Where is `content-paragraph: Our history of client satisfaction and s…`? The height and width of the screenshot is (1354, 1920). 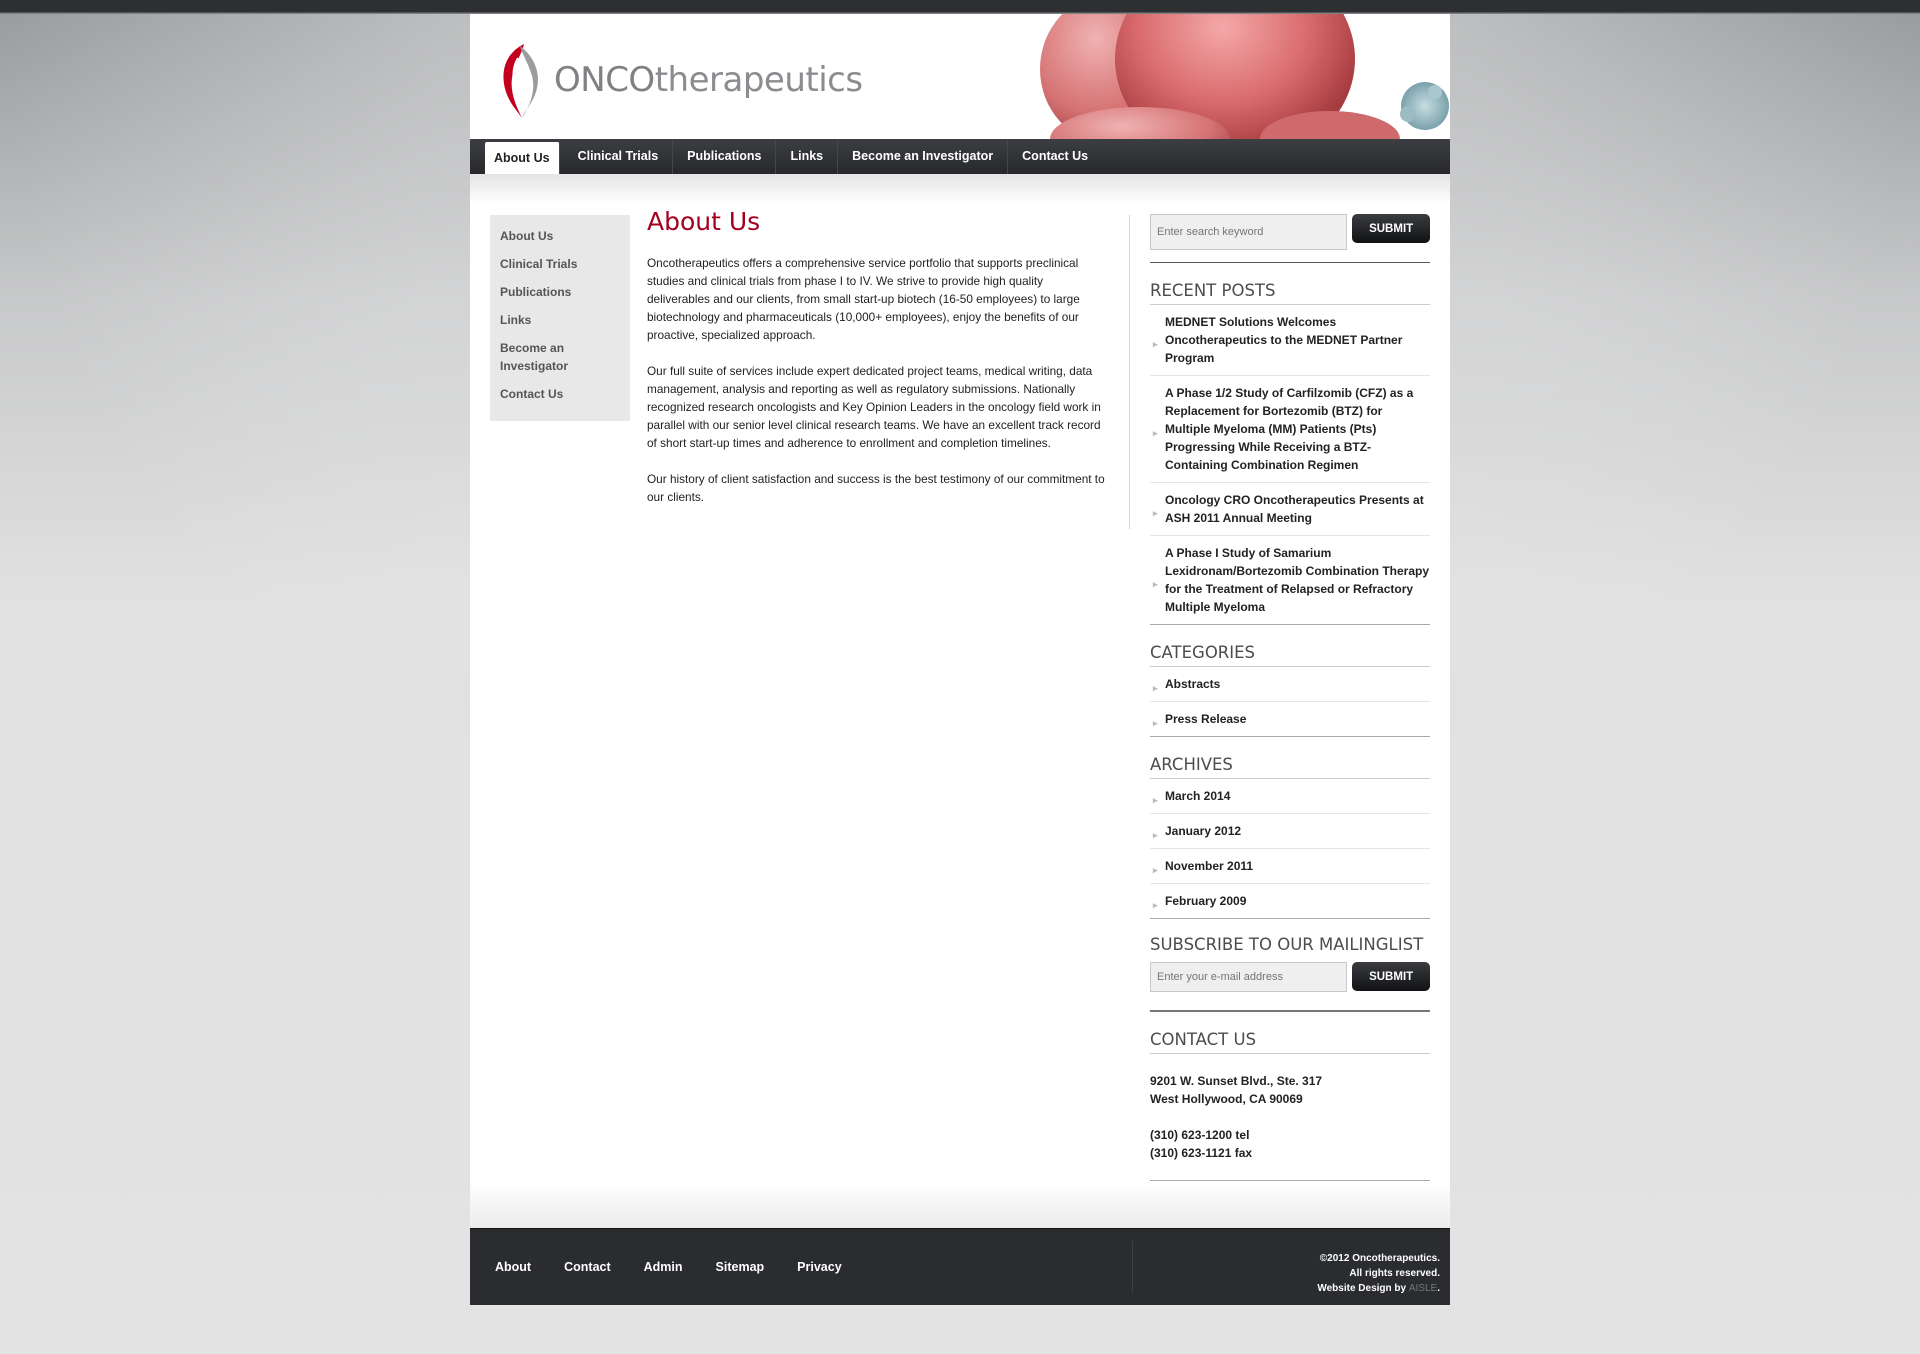 content-paragraph: Our history of client satisfaction and s… is located at coordinates (876, 488).